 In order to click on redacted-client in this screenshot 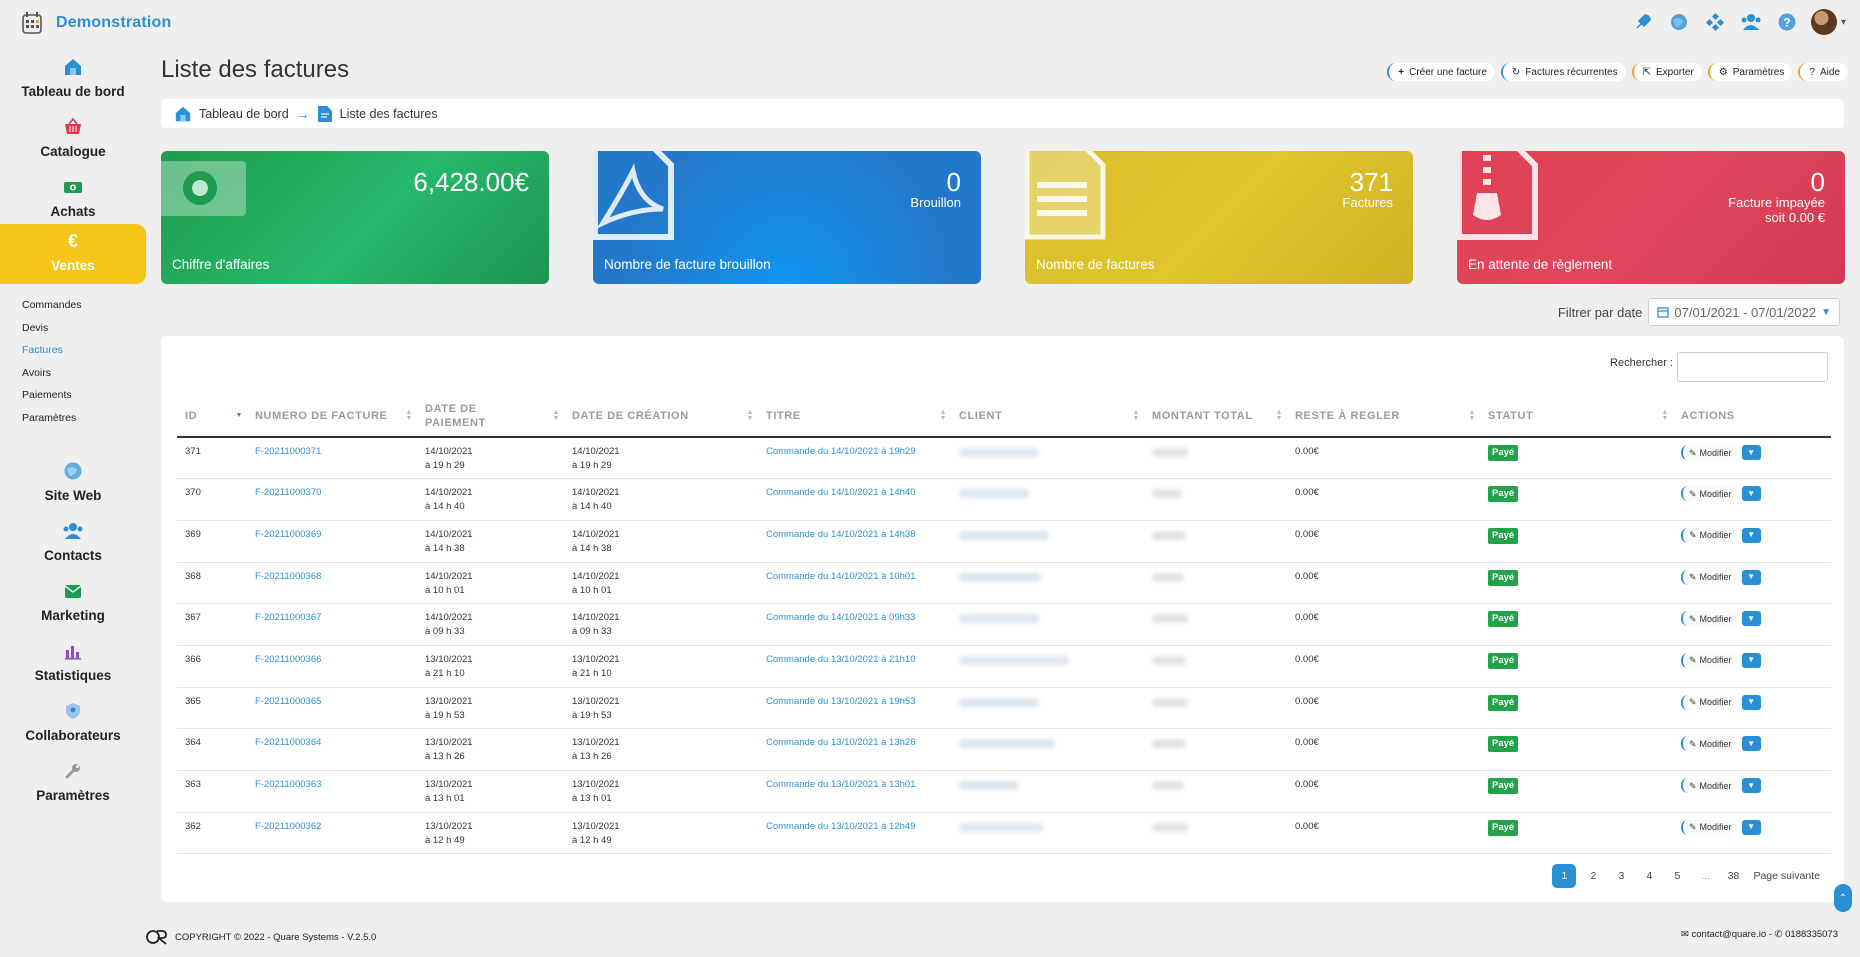, I will do `click(1004, 535)`.